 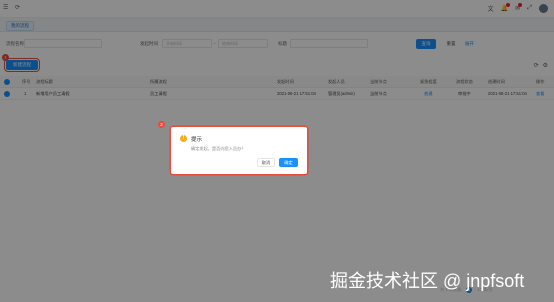 I want to click on dialog-ok-button: 确定, so click(x=288, y=162).